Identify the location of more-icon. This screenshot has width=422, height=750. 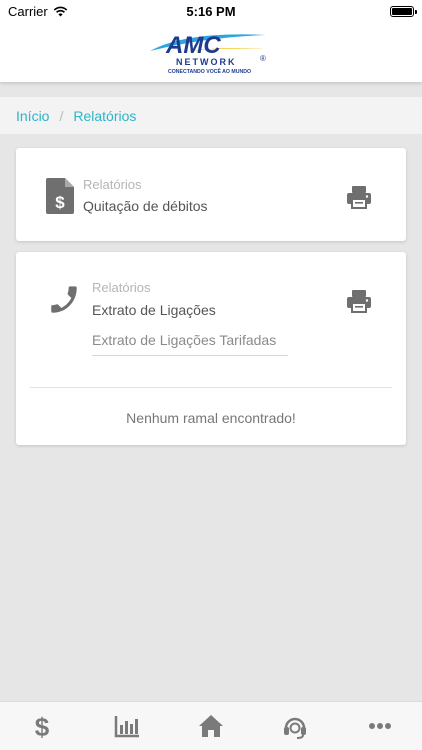
(379, 726).